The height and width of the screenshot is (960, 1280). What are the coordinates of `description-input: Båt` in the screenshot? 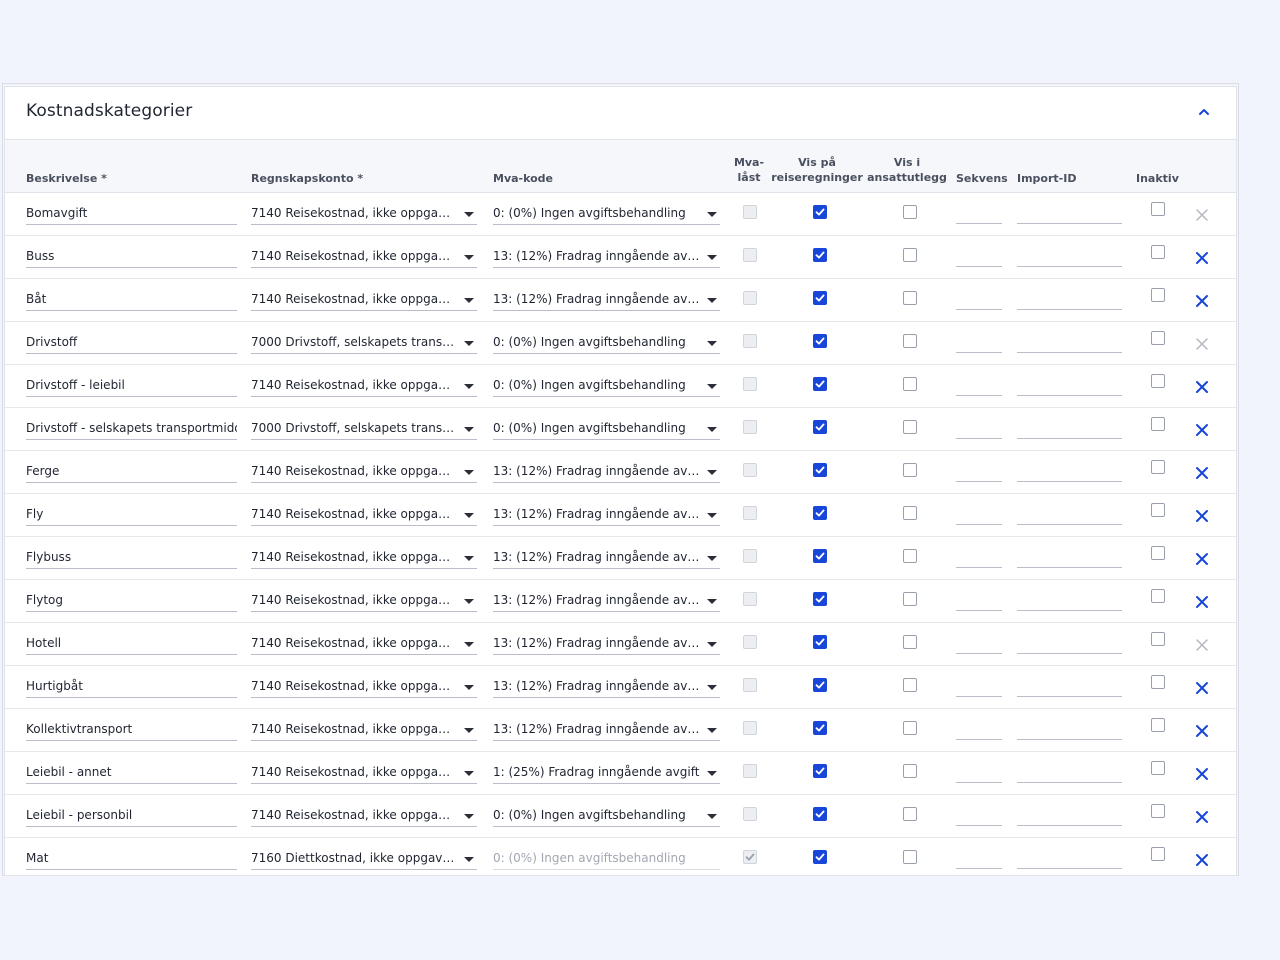 It's located at (131, 300).